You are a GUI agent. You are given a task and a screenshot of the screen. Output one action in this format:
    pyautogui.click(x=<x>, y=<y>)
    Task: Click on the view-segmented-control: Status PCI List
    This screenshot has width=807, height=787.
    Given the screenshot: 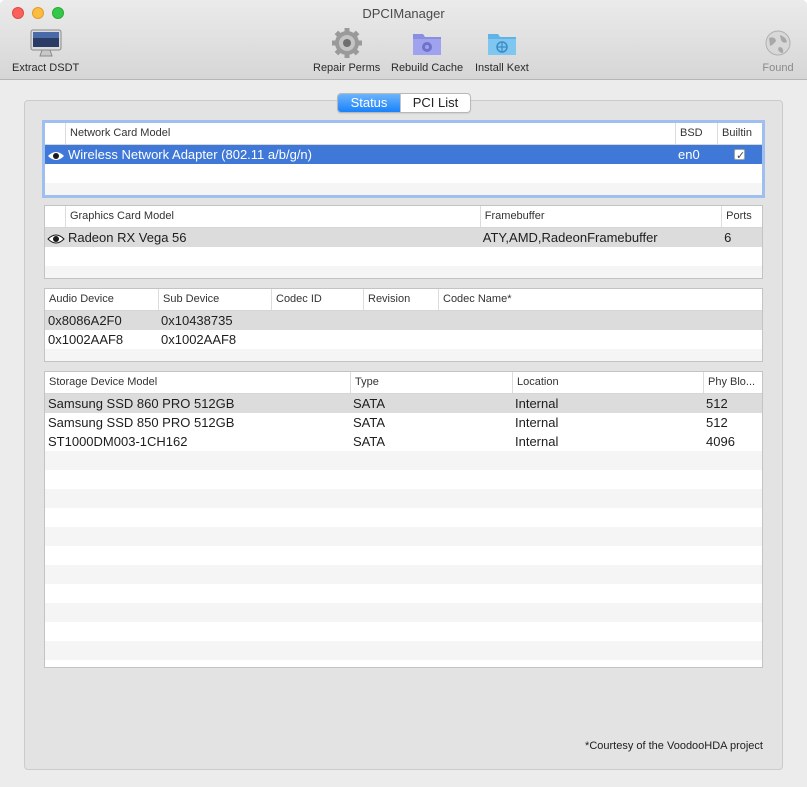 What is the action you would take?
    pyautogui.click(x=404, y=103)
    